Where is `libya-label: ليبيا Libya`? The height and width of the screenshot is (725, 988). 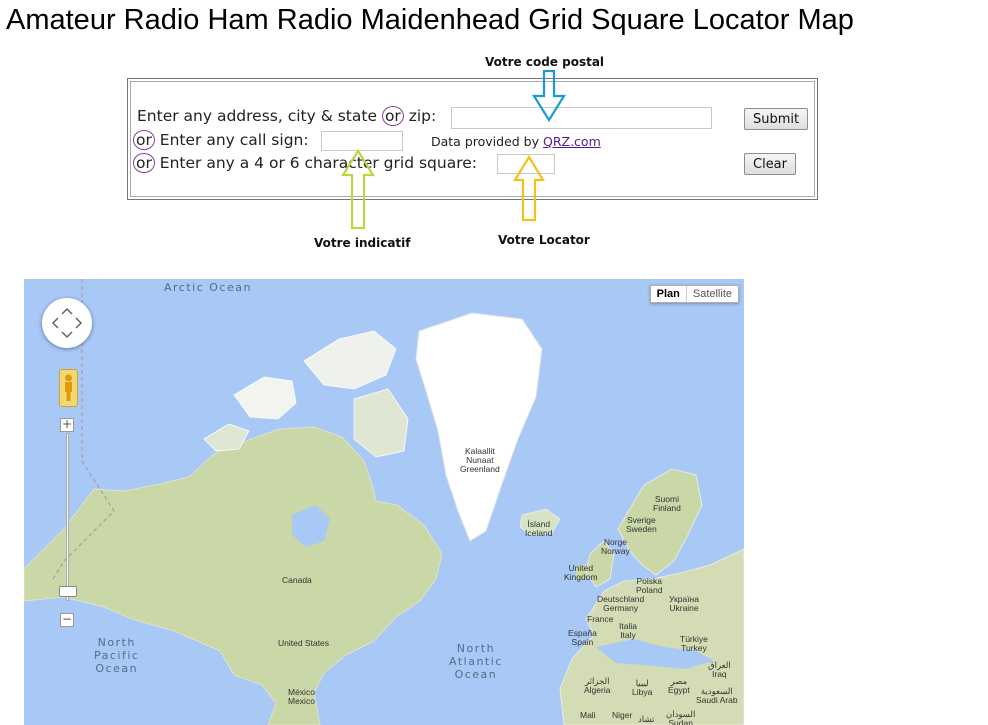
libya-label: ليبيا Libya is located at coordinates (642, 687).